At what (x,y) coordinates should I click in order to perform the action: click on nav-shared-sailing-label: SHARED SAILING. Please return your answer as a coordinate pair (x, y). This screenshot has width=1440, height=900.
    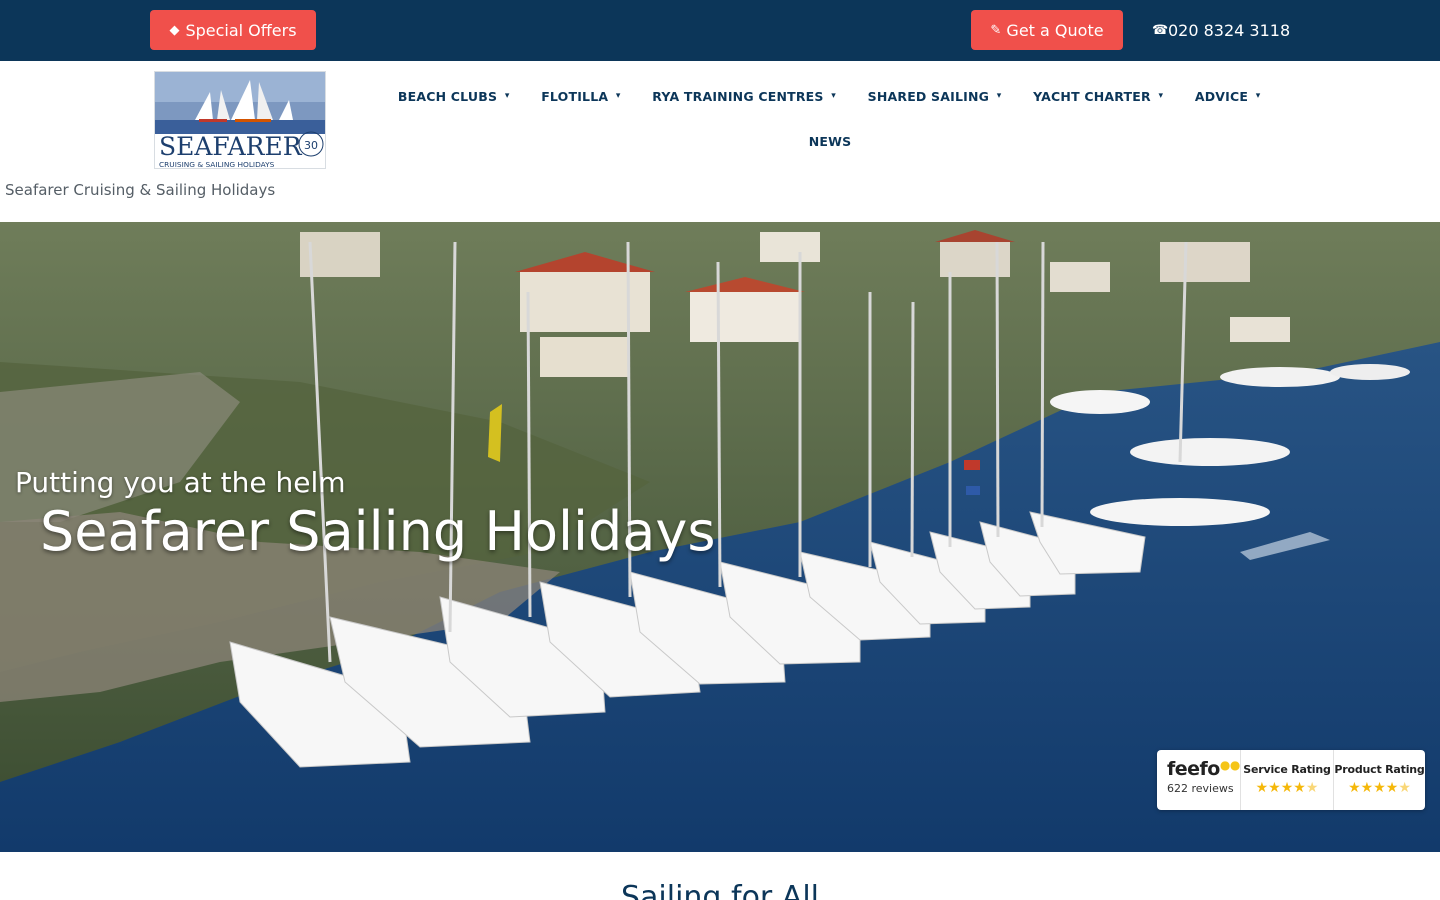
    Looking at the image, I should click on (928, 96).